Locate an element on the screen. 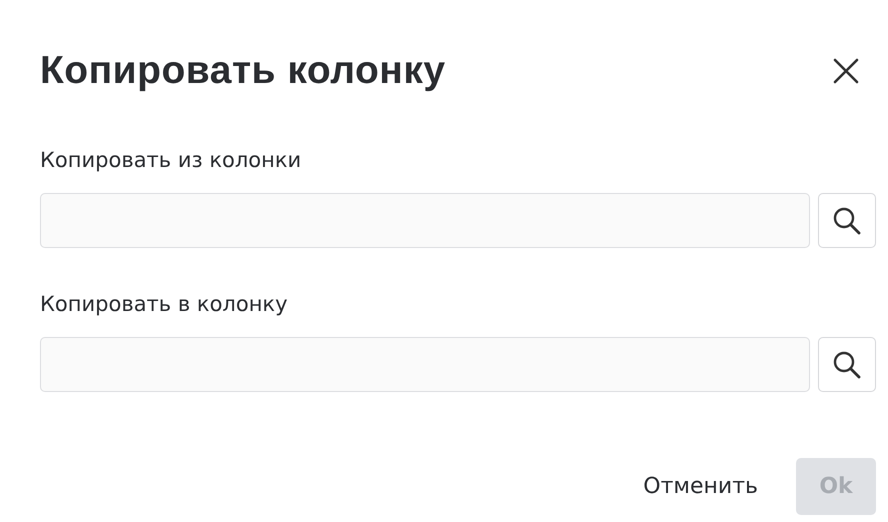 The width and height of the screenshot is (888, 522). close-icon is located at coordinates (846, 71).